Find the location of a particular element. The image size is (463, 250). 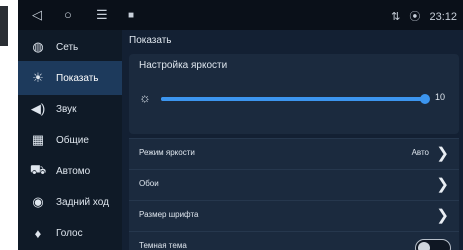

brightness-value: 10 is located at coordinates (440, 97).